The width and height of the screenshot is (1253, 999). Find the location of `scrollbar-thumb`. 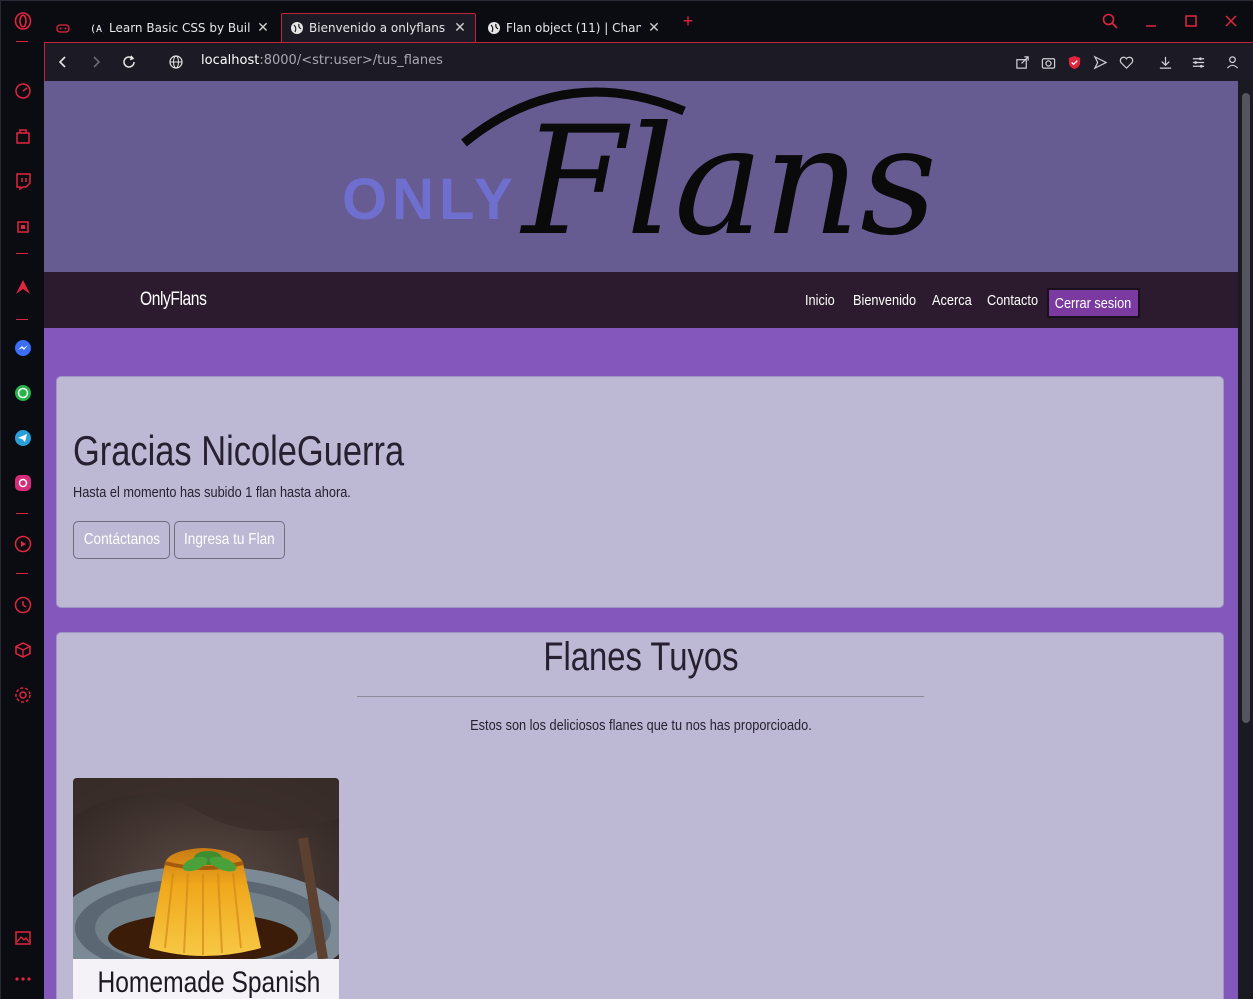

scrollbar-thumb is located at coordinates (1246, 408).